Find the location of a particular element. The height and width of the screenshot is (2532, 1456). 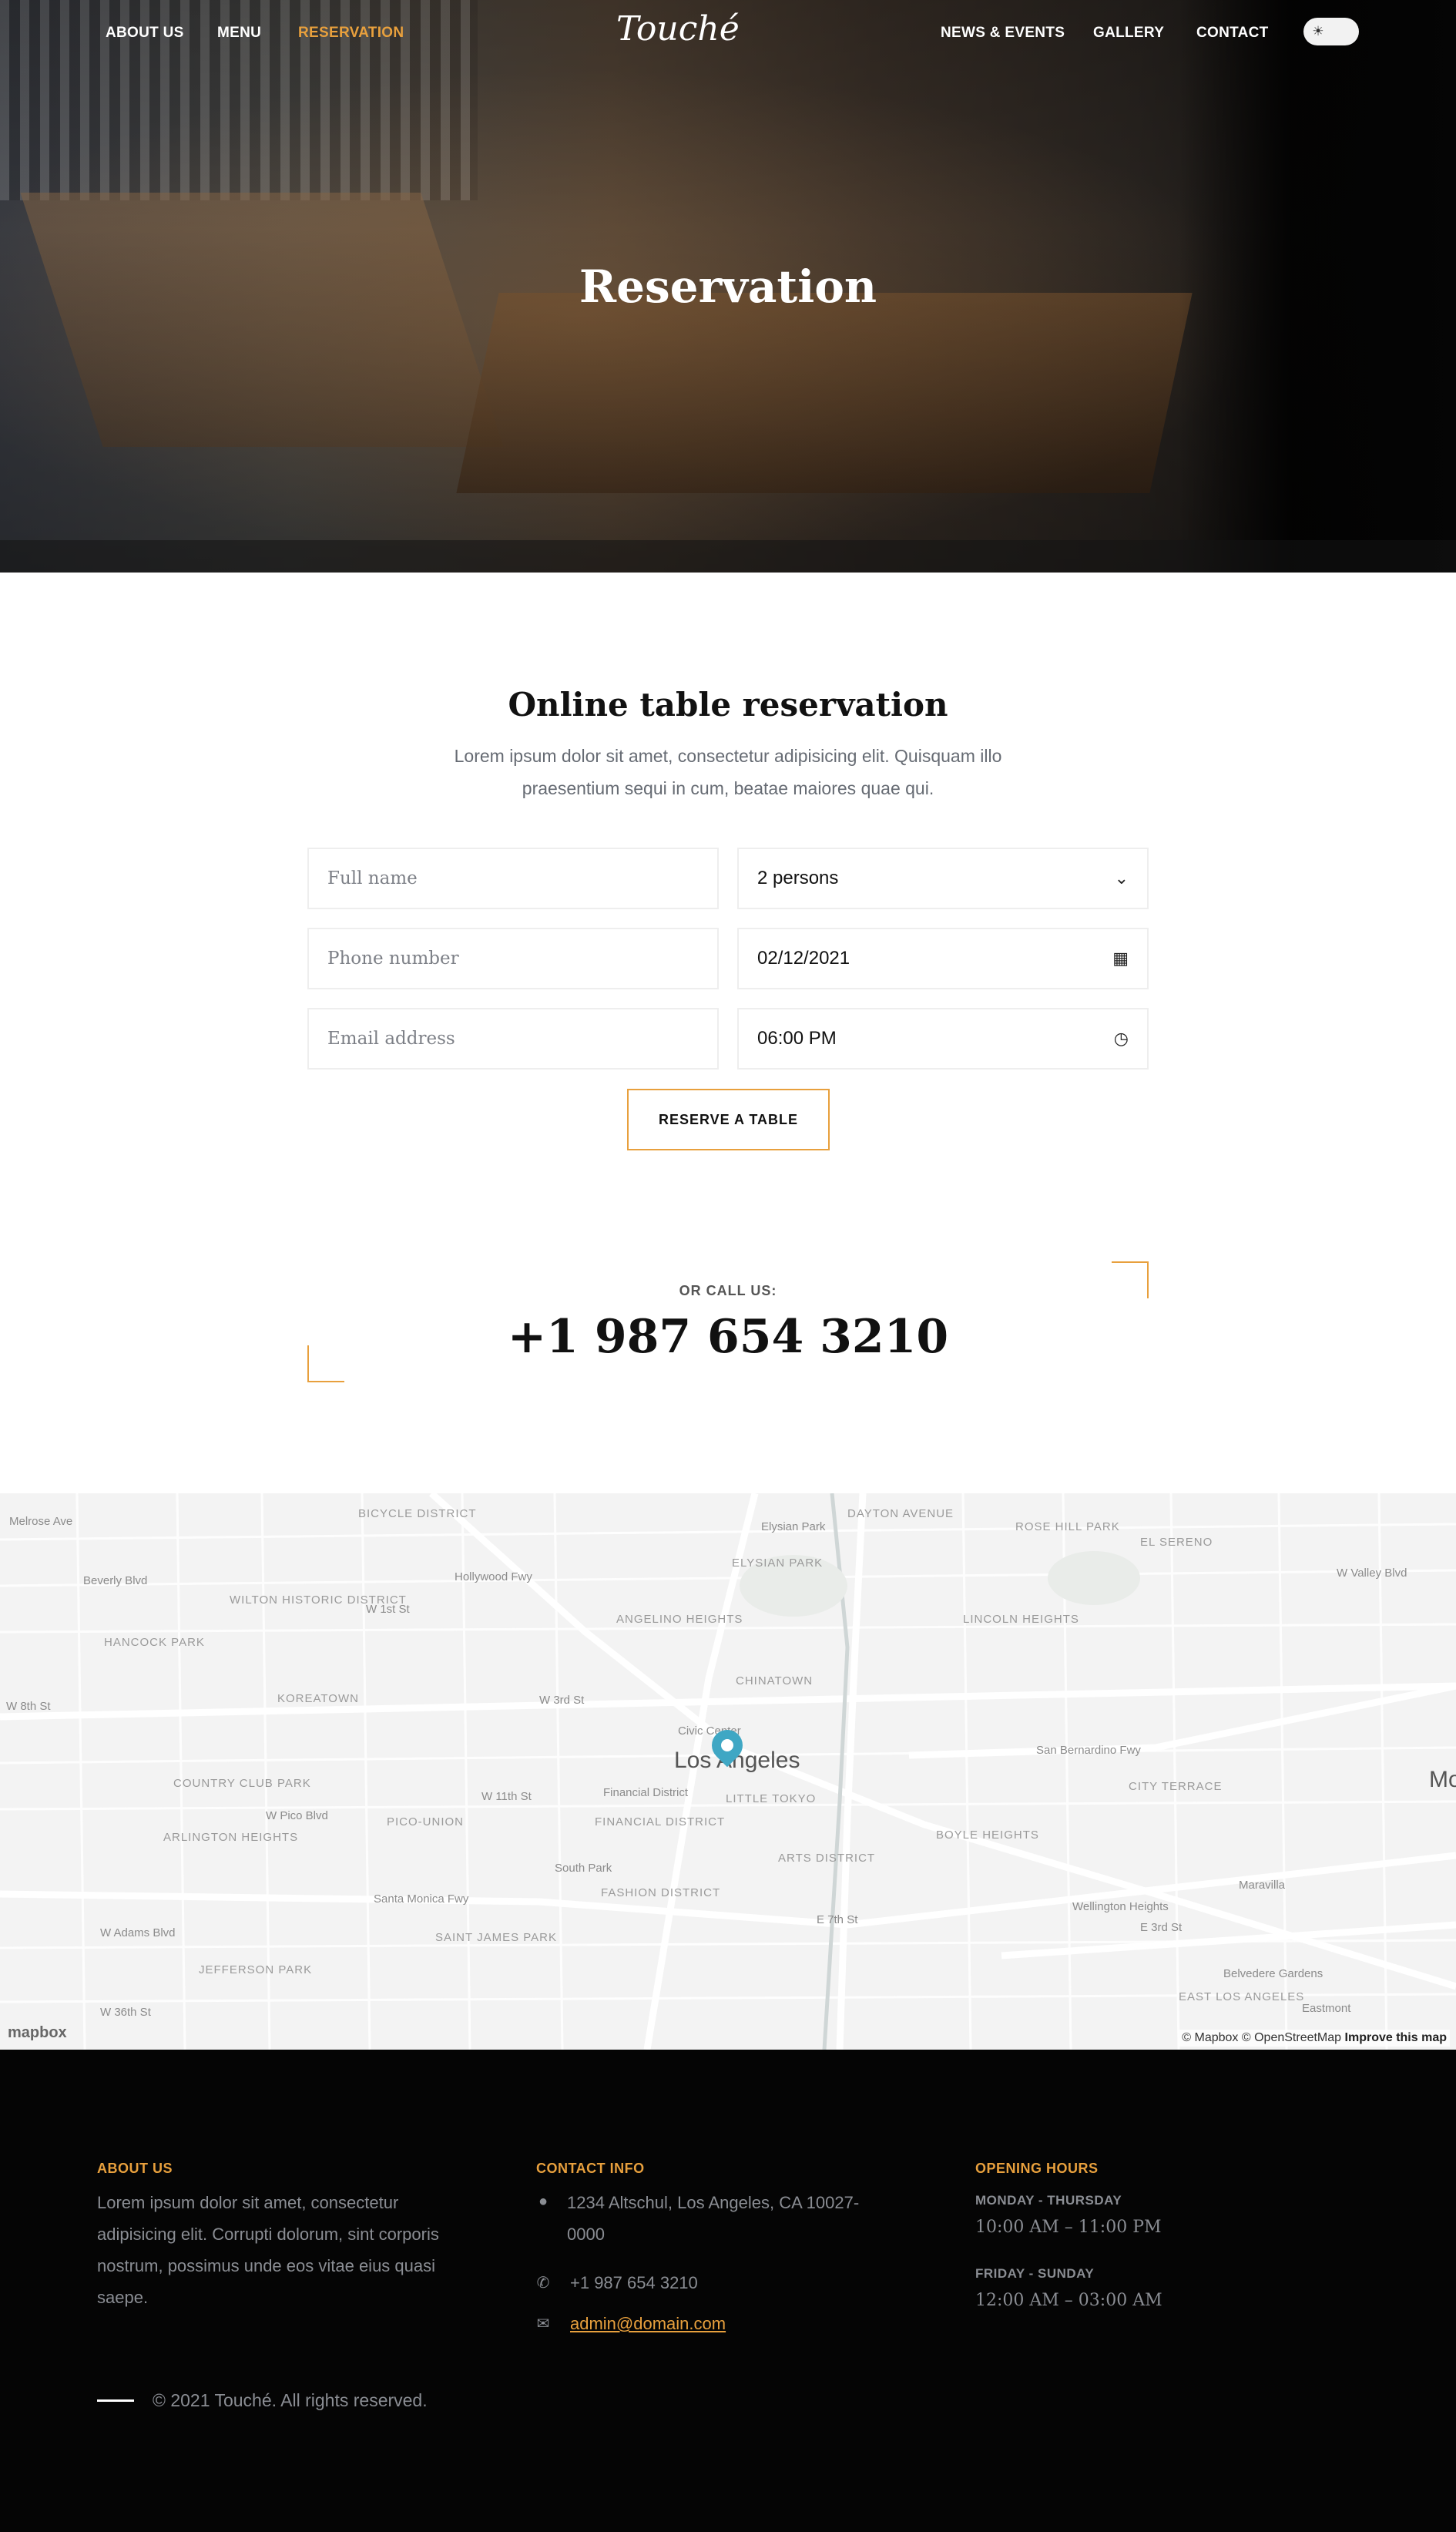

persons-select: 2 persons ⌄ is located at coordinates (943, 878).